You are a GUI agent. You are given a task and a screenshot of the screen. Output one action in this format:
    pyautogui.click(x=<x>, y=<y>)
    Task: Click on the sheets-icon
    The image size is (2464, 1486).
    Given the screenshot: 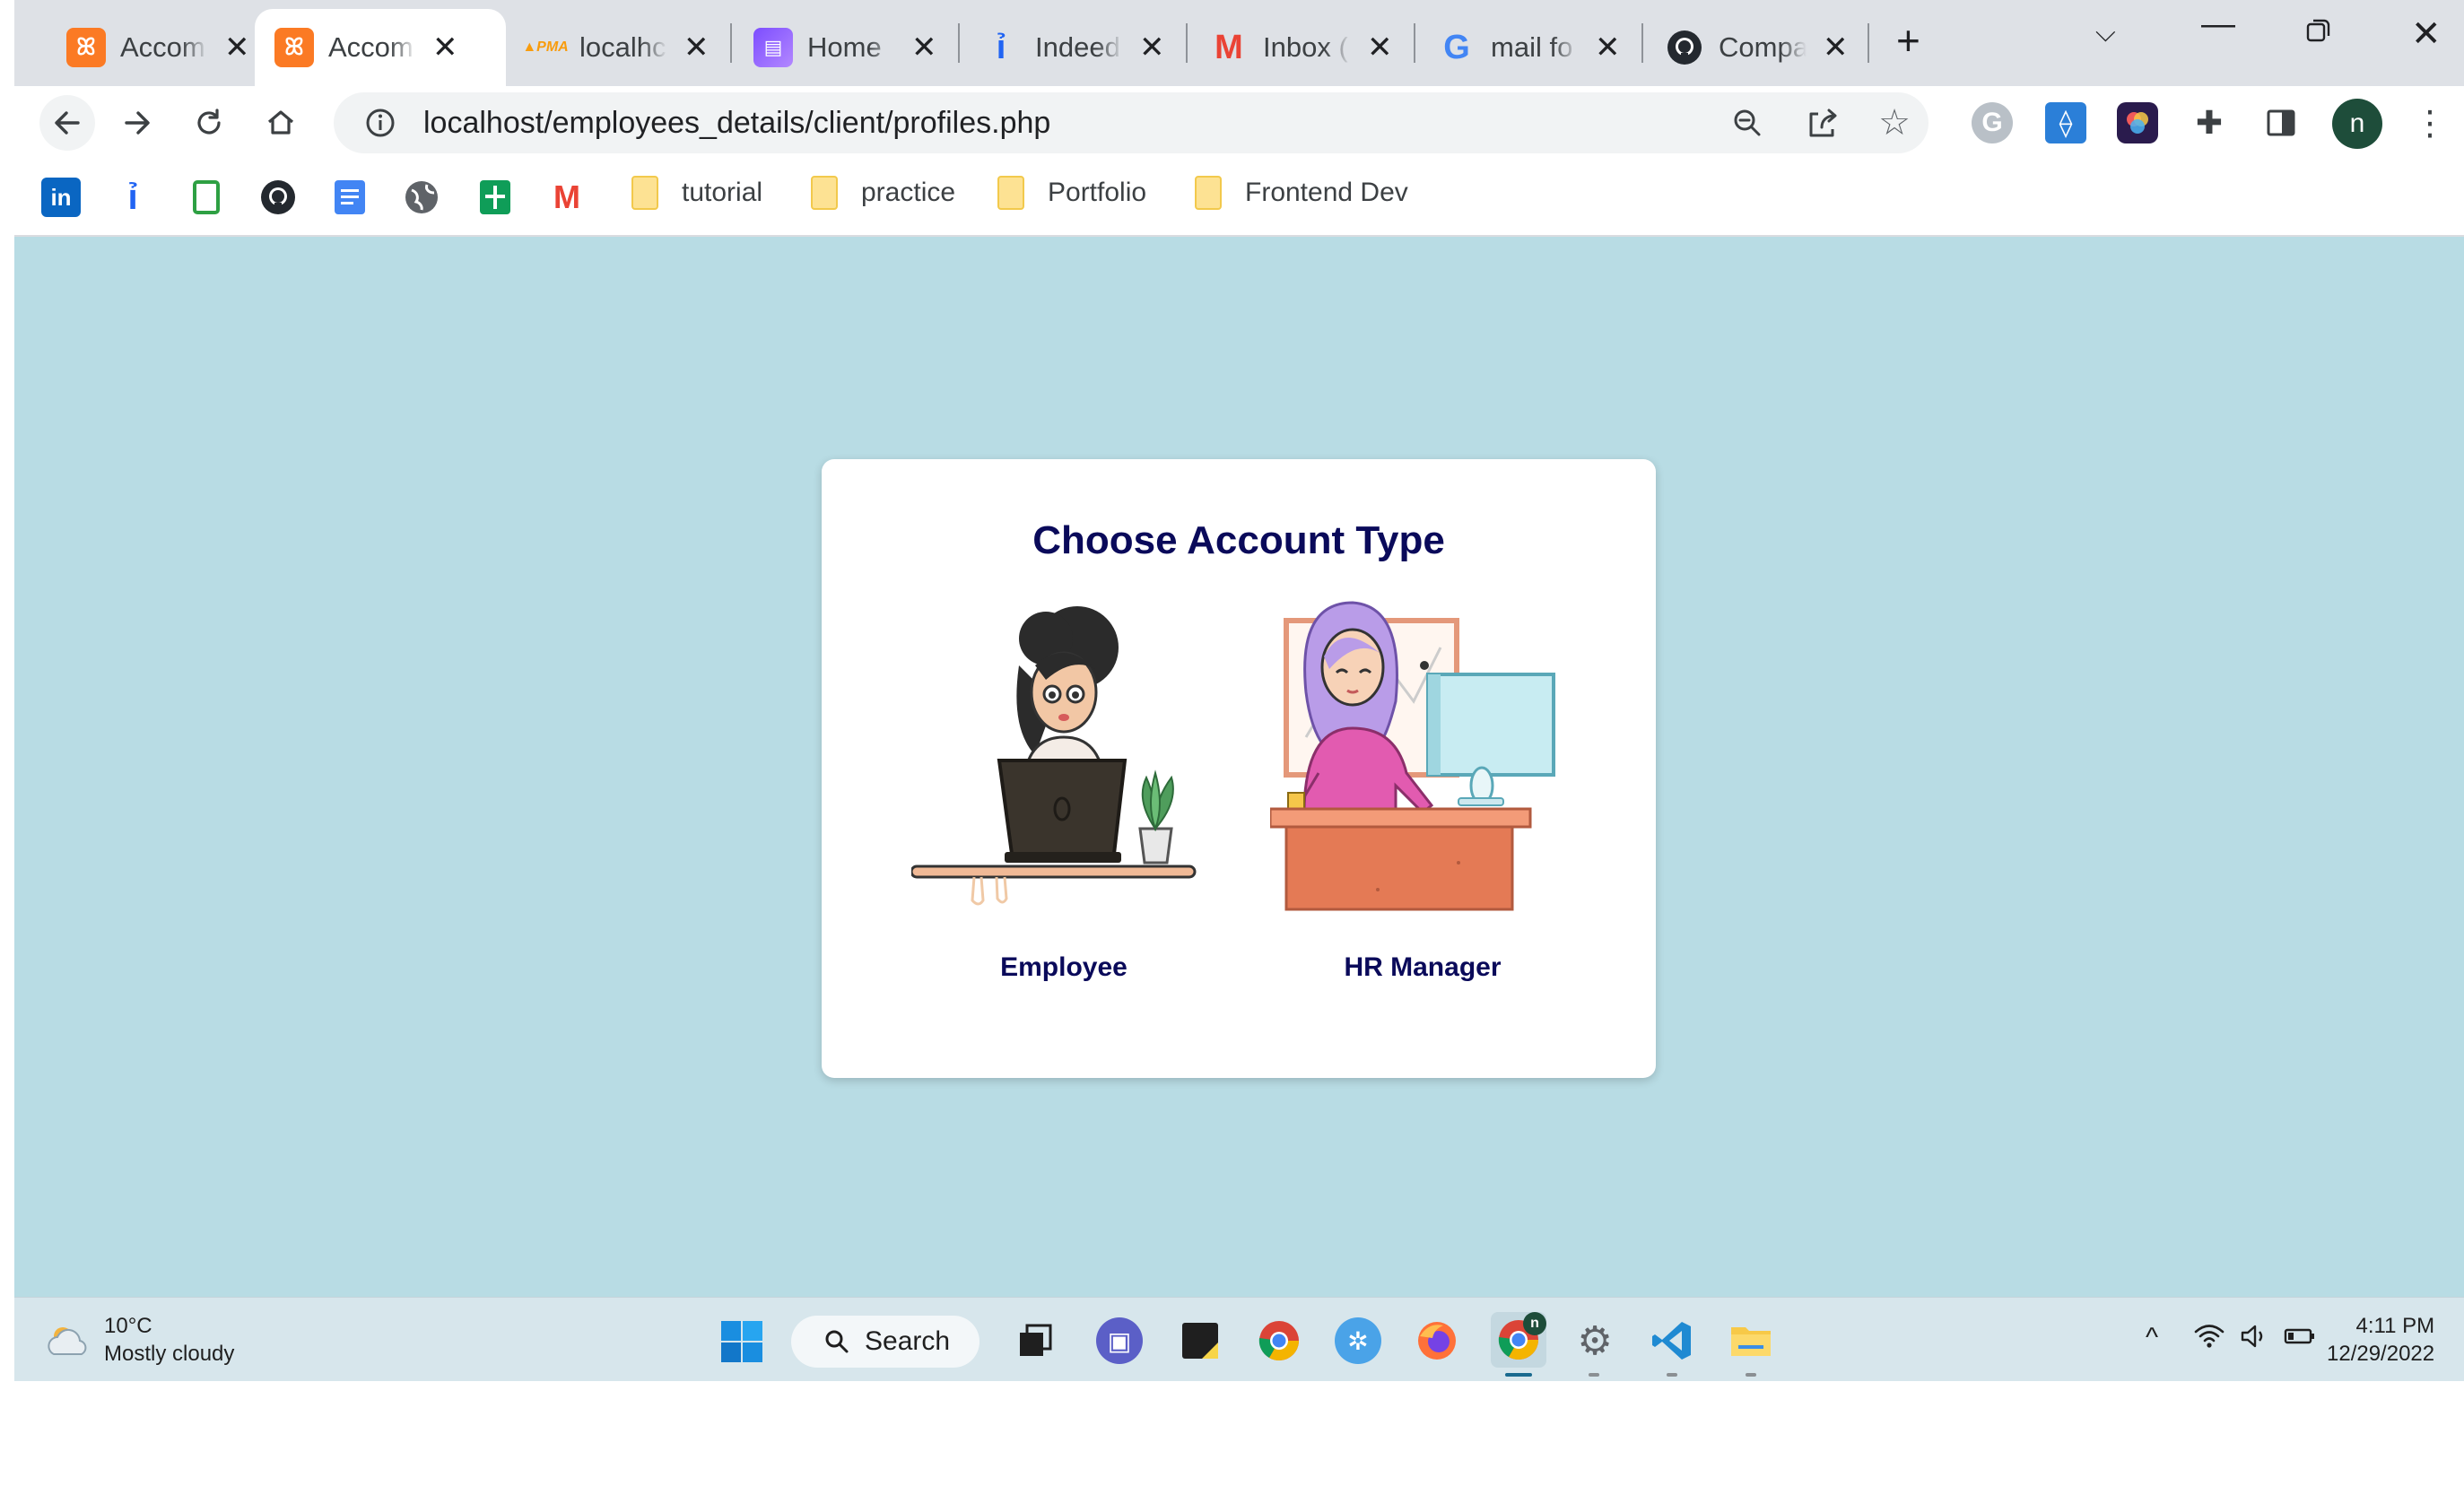 What is the action you would take?
    pyautogui.click(x=495, y=197)
    